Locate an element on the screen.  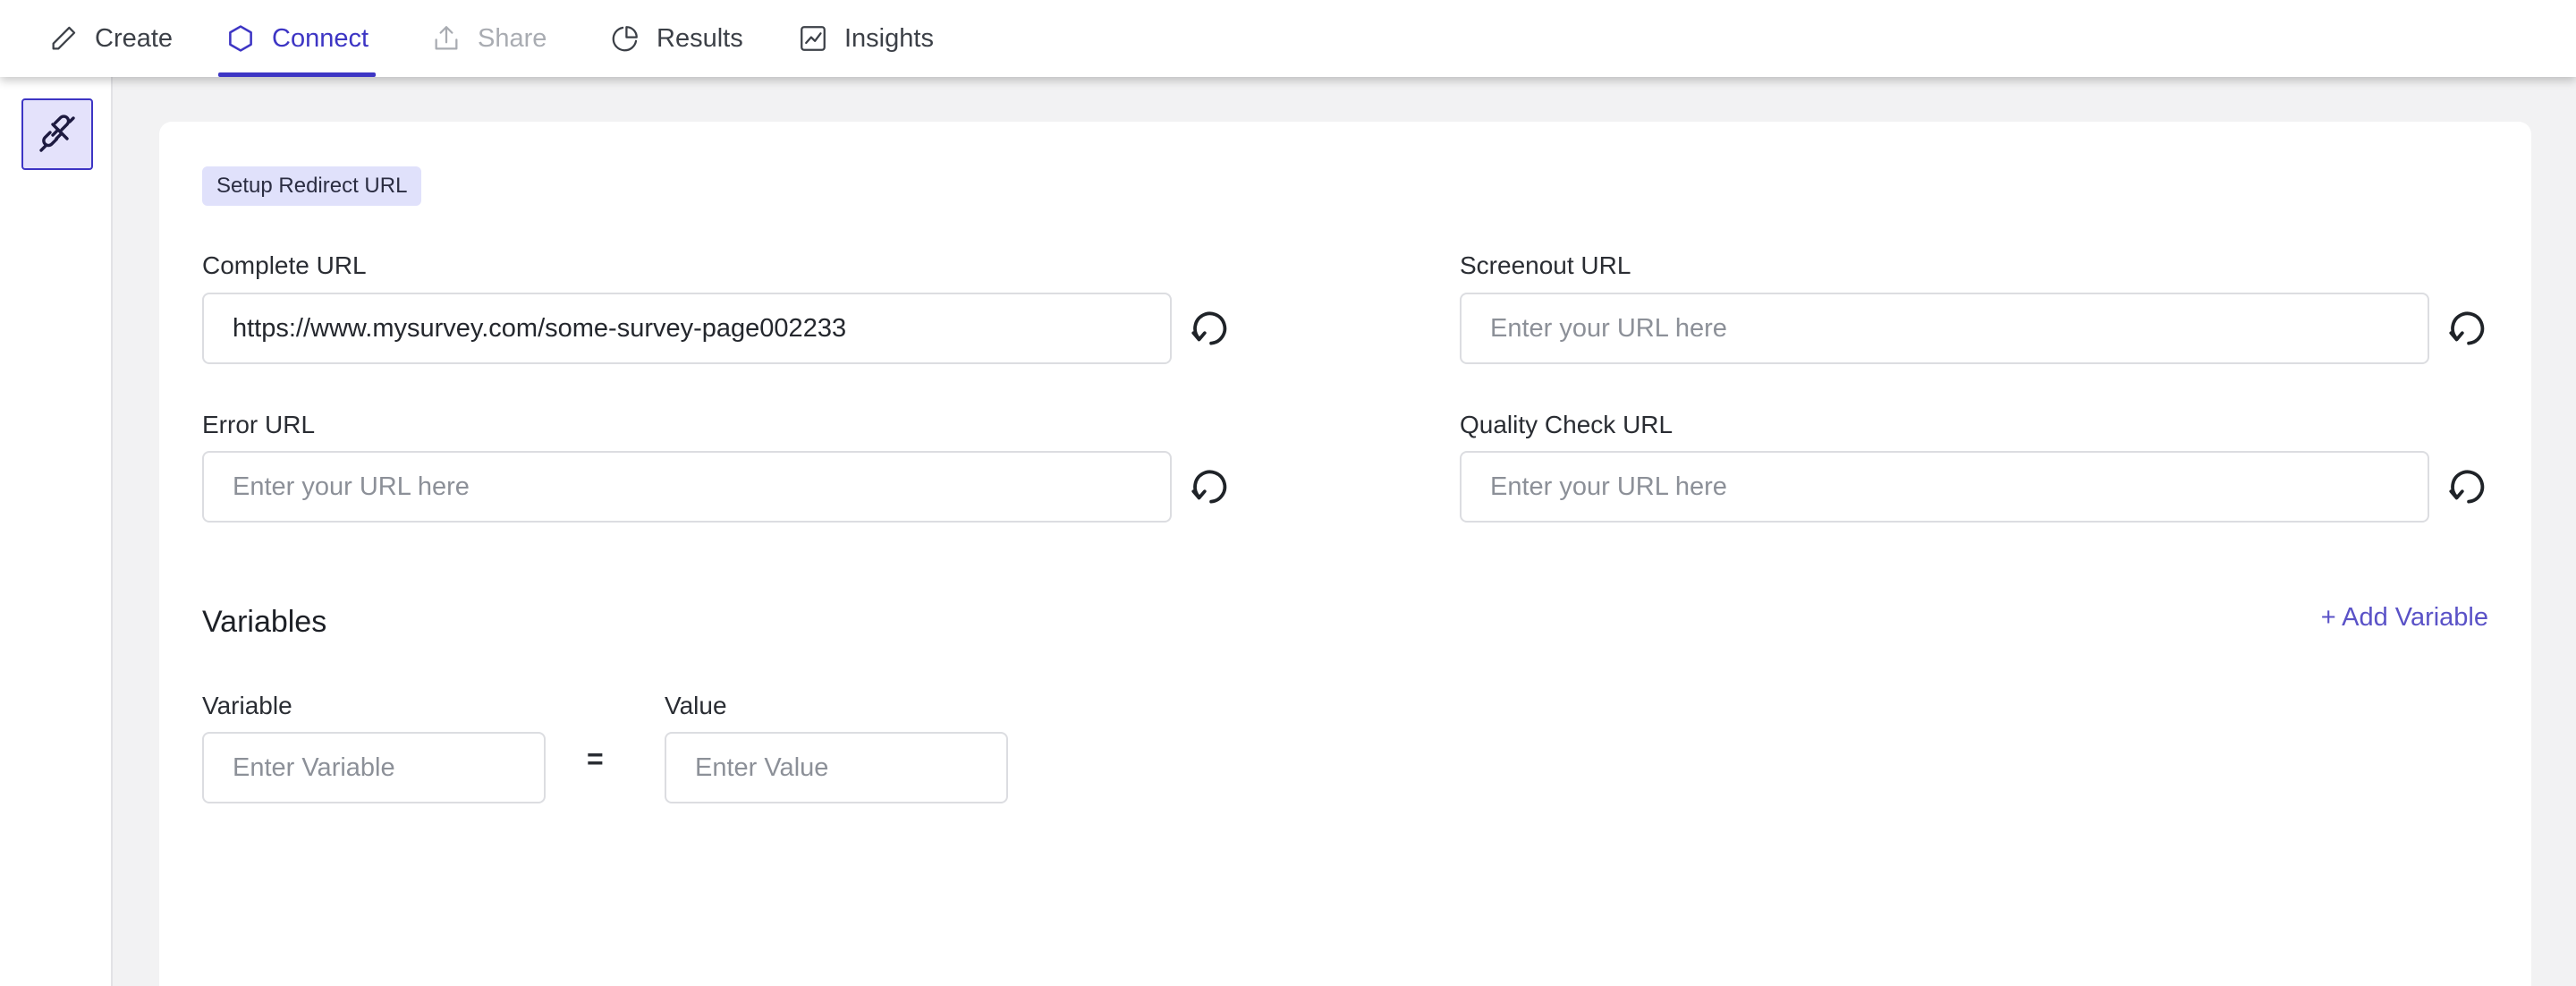
share-upload-icon is located at coordinates (446, 38).